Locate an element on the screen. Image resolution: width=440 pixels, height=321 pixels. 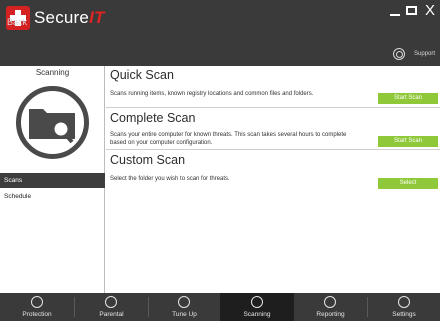
tab-label: Parental is located at coordinates (111, 314).